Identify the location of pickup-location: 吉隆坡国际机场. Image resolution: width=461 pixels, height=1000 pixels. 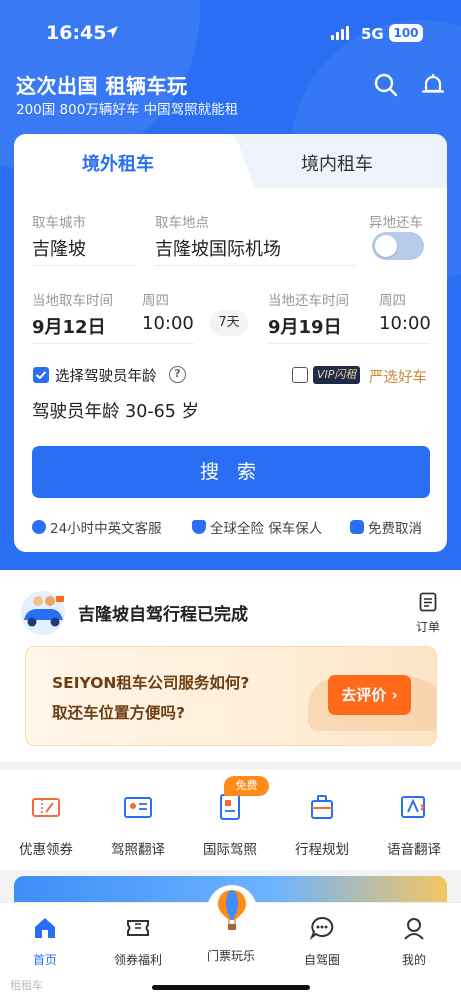
(218, 248).